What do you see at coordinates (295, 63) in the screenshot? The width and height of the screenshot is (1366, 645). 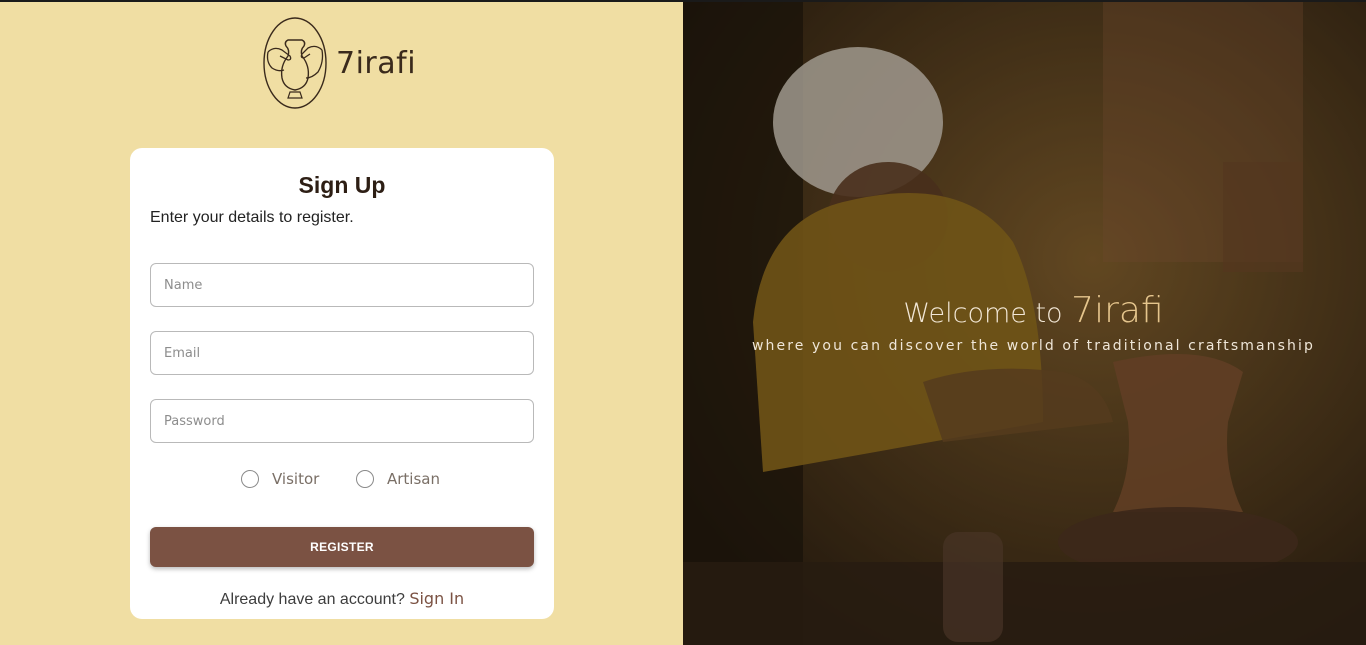 I see `pottery-hands-logo-icon` at bounding box center [295, 63].